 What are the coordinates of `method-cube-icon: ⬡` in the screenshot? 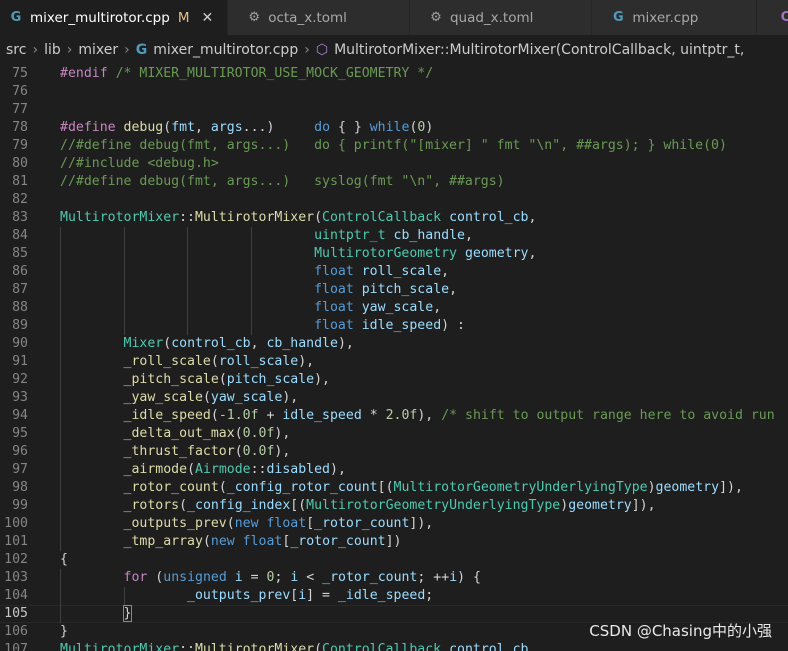 It's located at (322, 50).